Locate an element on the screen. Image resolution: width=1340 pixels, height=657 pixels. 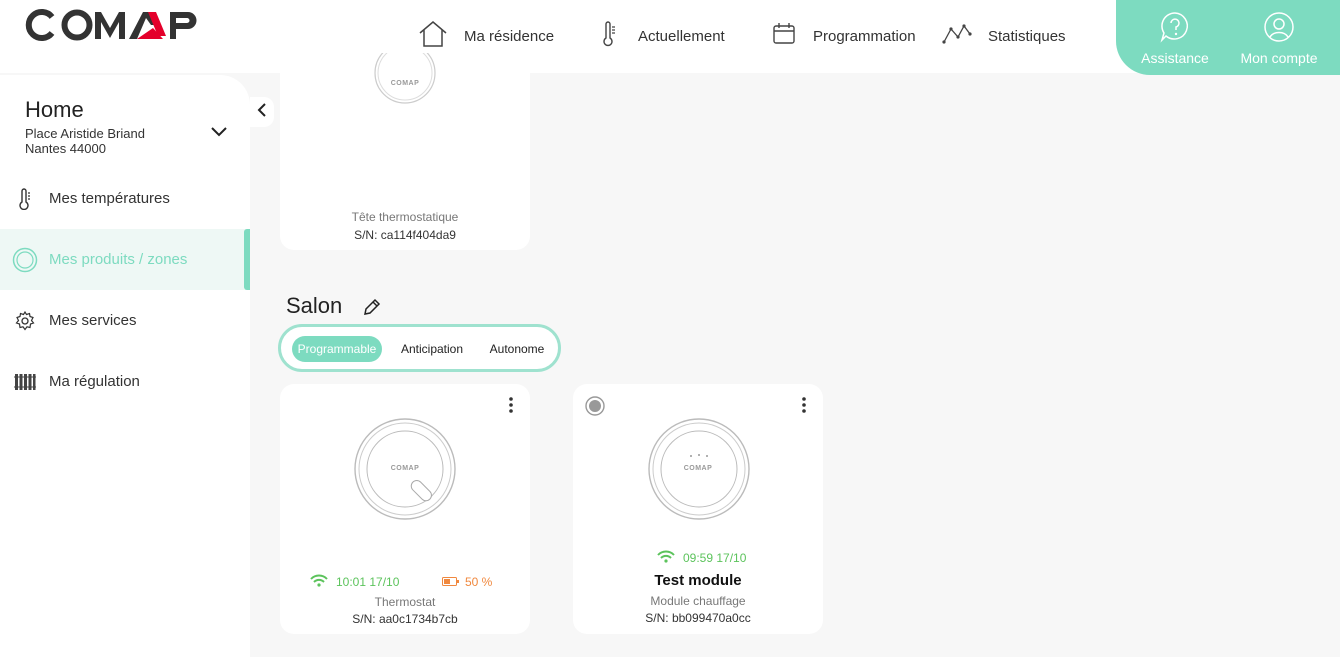
connection-status: 09:59 17/10 is located at coordinates (701, 558).